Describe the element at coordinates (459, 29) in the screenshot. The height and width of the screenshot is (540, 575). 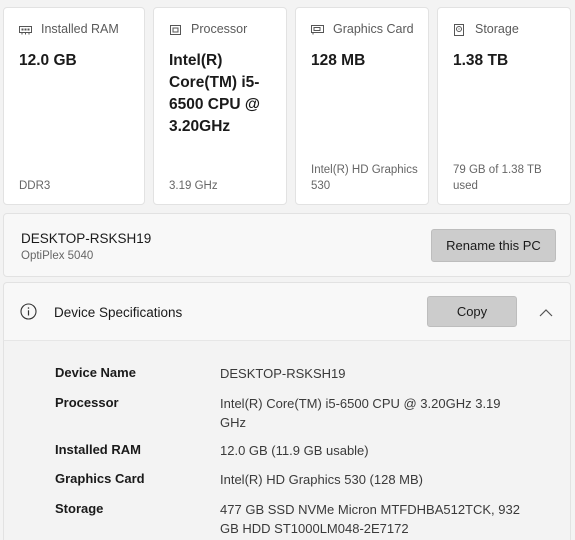
I see `storage-icon` at that location.